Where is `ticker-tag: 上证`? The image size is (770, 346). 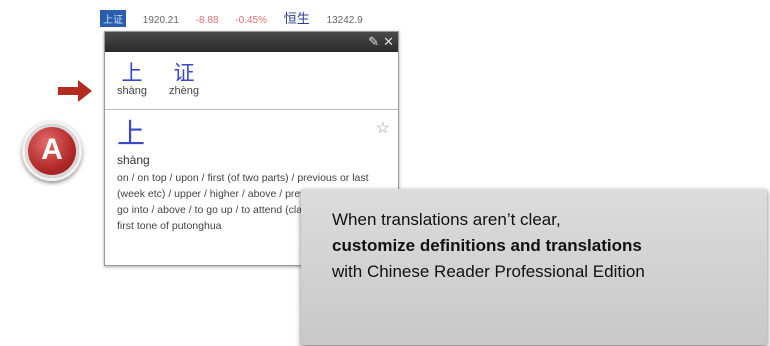
ticker-tag: 上证 is located at coordinates (113, 18).